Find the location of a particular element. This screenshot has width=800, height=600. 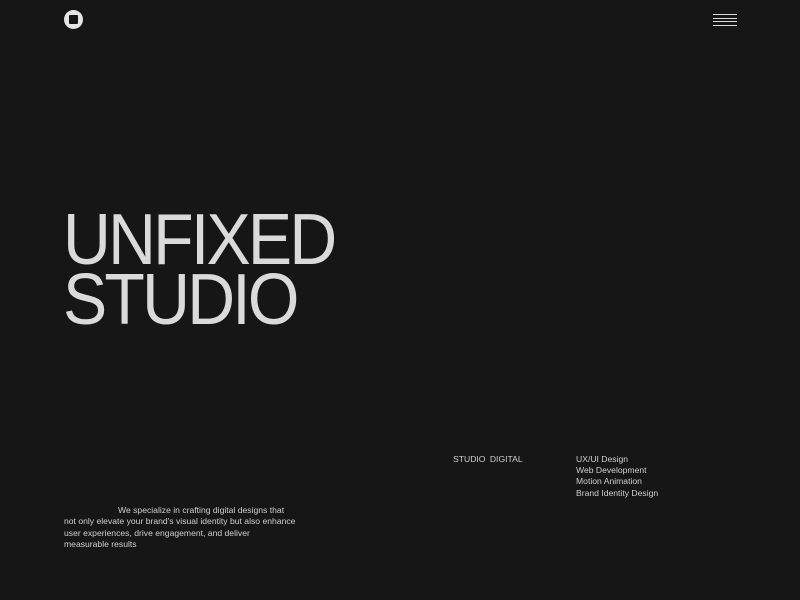

studio-label: STUDIO DIGITAL is located at coordinates (488, 459).